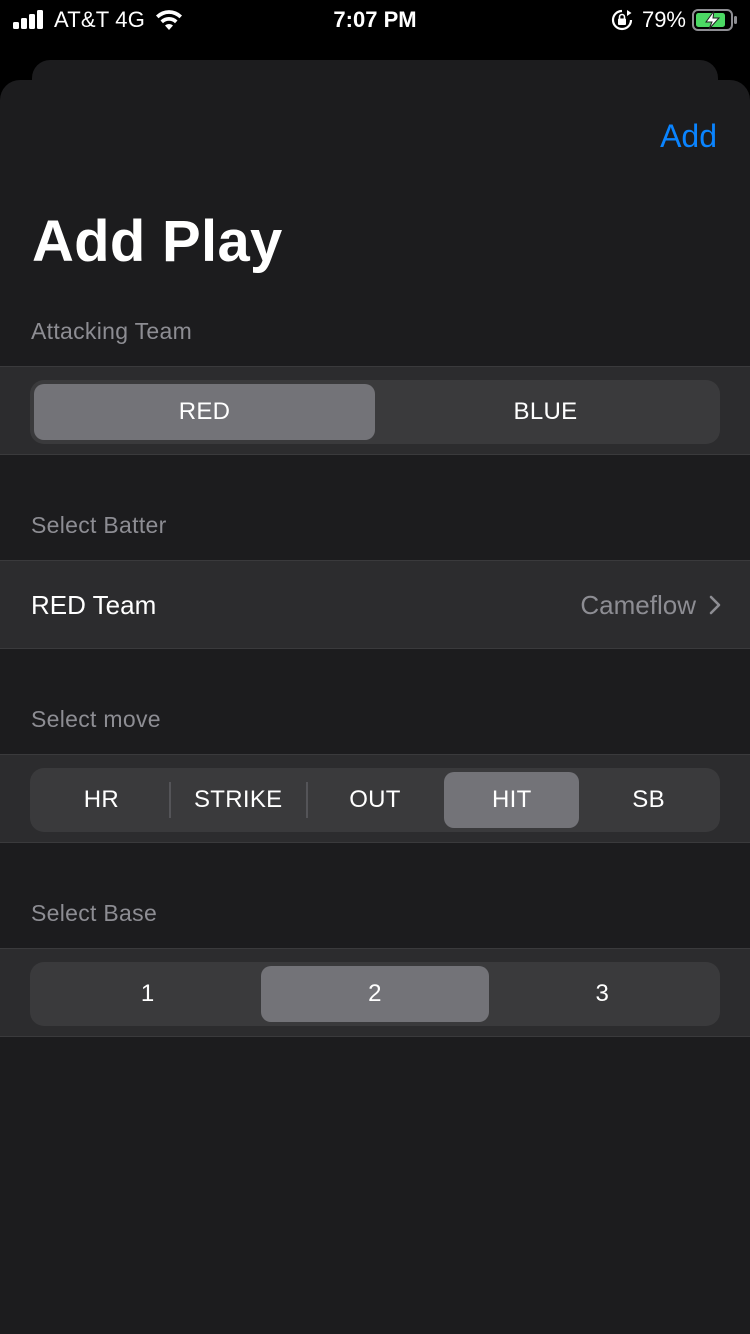 This screenshot has width=750, height=1334. I want to click on add-button: Add, so click(688, 136).